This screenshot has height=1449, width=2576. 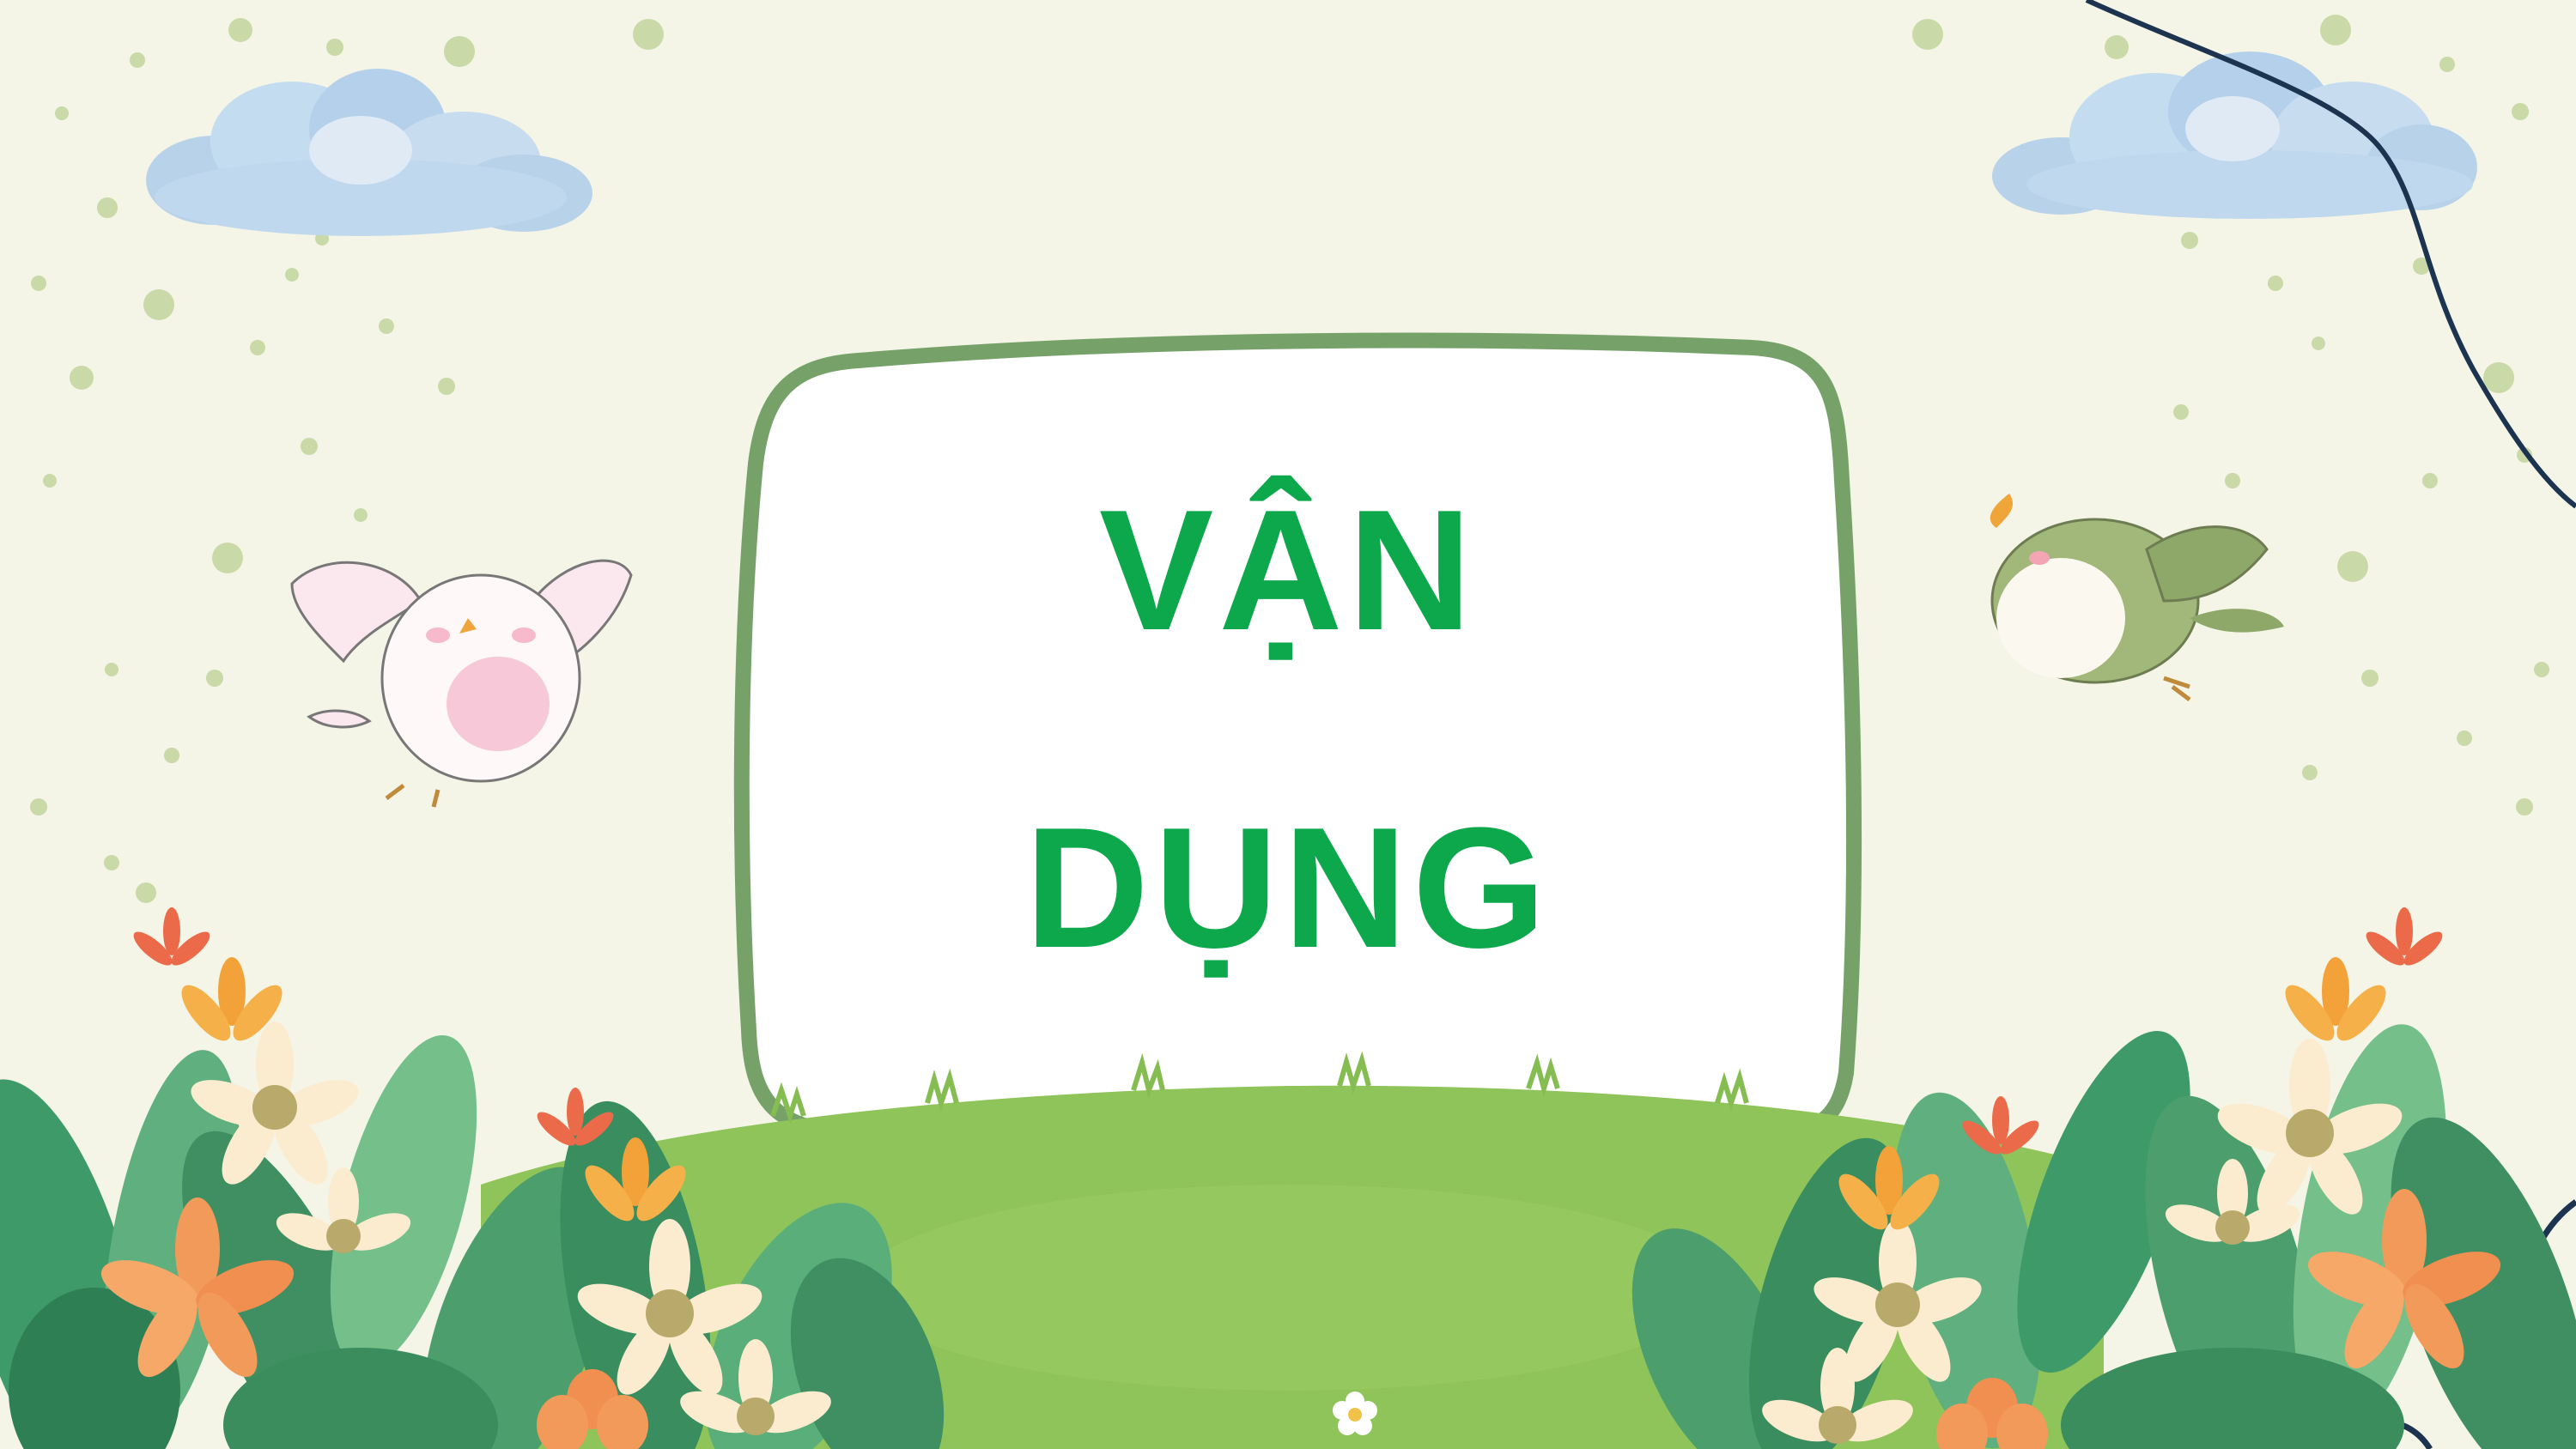 What do you see at coordinates (1288, 888) in the screenshot?
I see `title-line-2: DỤNG` at bounding box center [1288, 888].